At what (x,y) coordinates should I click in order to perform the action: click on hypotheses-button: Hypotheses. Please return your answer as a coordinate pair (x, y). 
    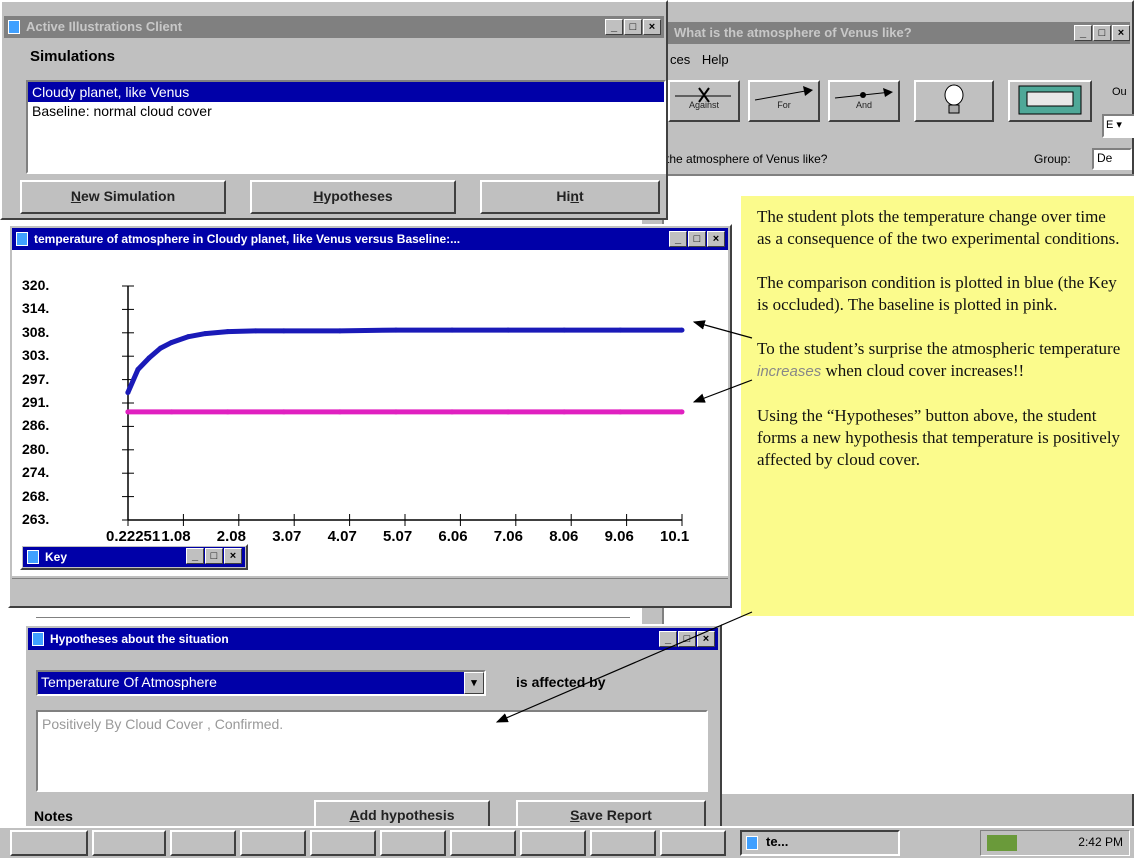
    Looking at the image, I should click on (353, 197).